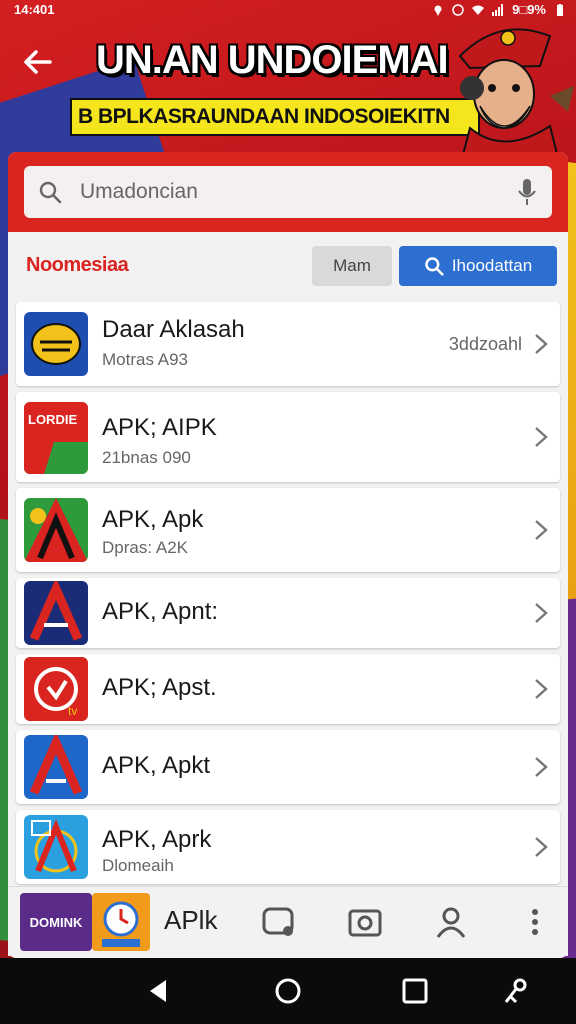 This screenshot has height=1024, width=576. I want to click on app-name: APK, Apkt, so click(156, 765).